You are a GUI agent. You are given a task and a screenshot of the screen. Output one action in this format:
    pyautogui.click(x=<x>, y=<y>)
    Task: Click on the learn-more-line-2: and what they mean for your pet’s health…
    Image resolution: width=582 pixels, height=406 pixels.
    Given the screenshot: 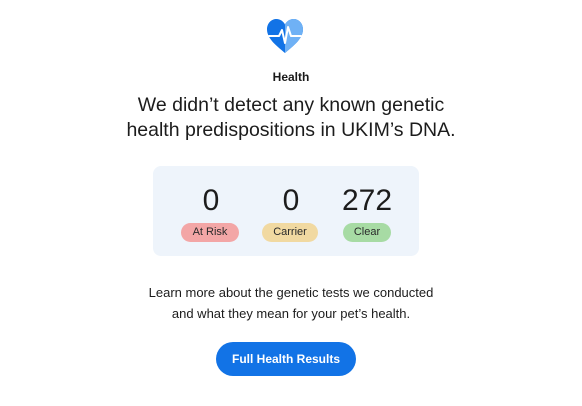 What is the action you would take?
    pyautogui.click(x=291, y=313)
    